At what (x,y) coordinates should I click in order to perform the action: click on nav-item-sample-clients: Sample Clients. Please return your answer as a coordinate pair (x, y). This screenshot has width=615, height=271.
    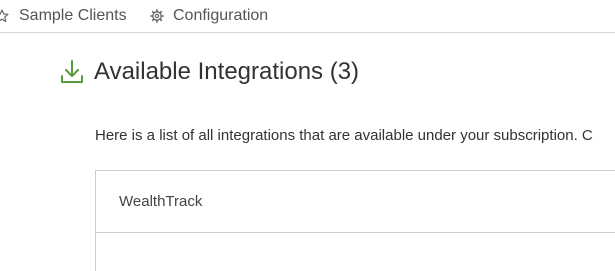
    Looking at the image, I should click on (63, 16).